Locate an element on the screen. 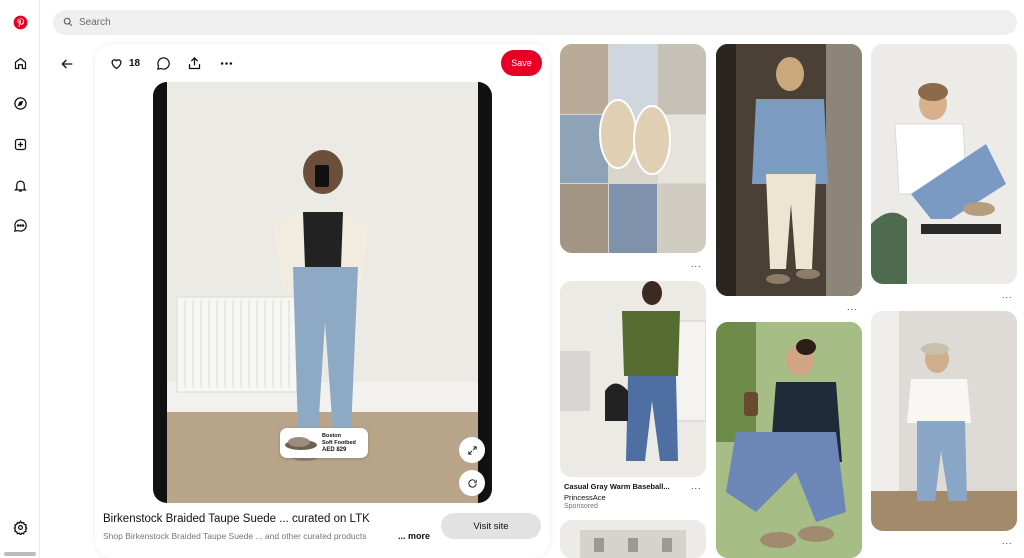 The width and height of the screenshot is (1024, 558). visual-search-button is located at coordinates (472, 483).